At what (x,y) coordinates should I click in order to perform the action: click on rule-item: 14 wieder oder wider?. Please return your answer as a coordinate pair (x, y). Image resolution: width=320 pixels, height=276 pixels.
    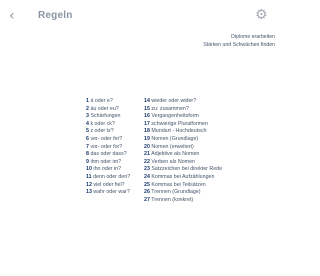
    Looking at the image, I should click on (183, 102).